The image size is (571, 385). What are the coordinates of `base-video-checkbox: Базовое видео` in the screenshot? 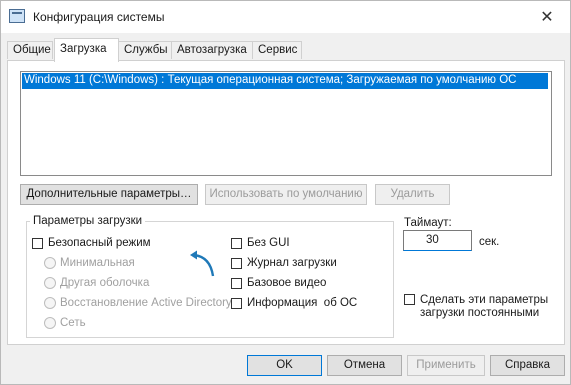 It's located at (278, 283).